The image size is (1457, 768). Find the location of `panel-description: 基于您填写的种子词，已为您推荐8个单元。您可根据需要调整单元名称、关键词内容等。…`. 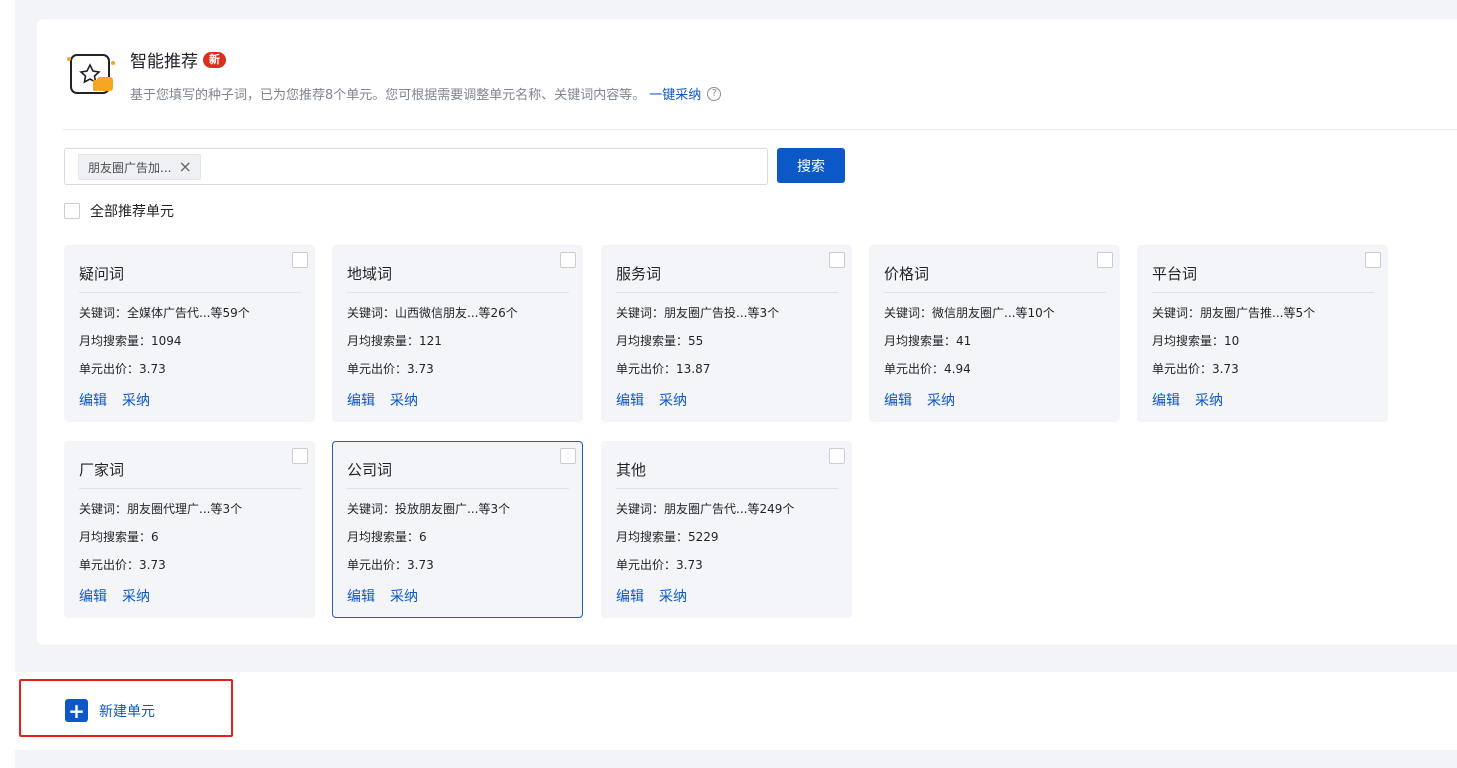

panel-description: 基于您填写的种子词，已为您推荐8个单元。您可根据需要调整单元名称、关键词内容等。… is located at coordinates (426, 93).